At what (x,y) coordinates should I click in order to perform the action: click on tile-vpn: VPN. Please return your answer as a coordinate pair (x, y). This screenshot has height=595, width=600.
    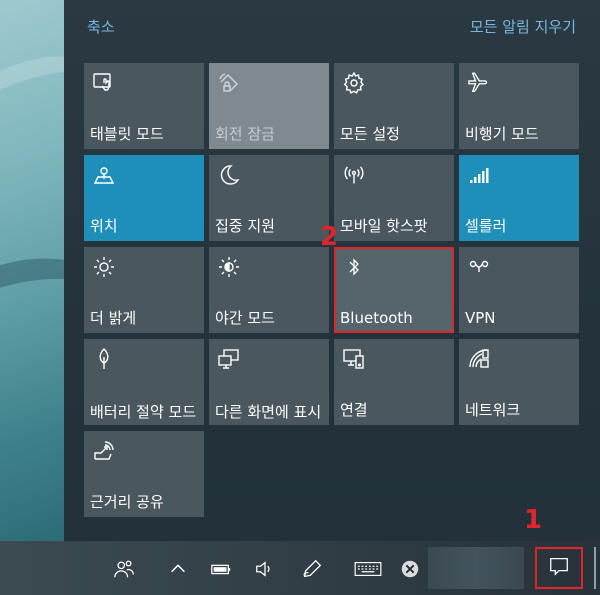
    Looking at the image, I should click on (519, 290).